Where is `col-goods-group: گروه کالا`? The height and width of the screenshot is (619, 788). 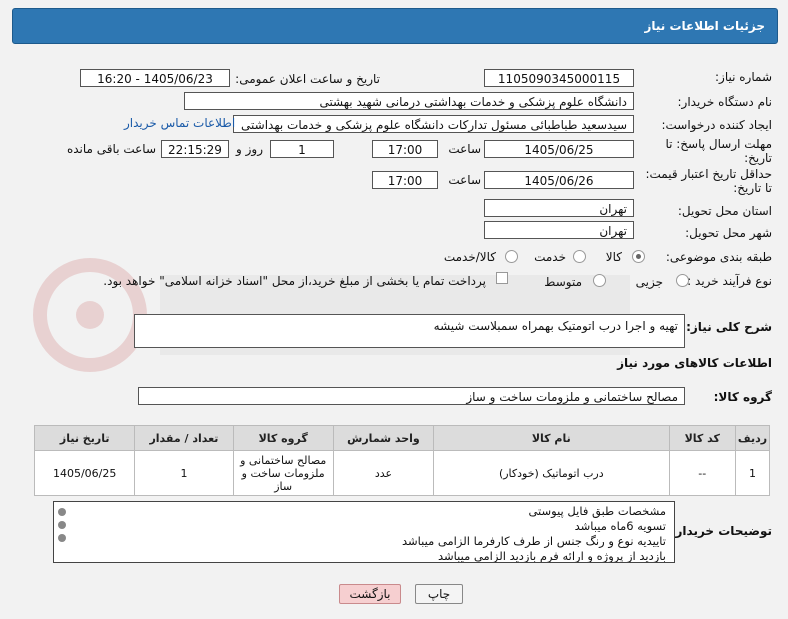
col-goods-group: گروه کالا is located at coordinates (283, 438).